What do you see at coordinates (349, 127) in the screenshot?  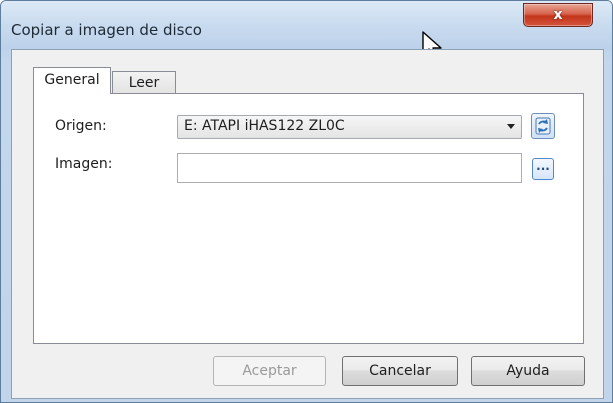 I see `origin-select: E: ATAPI iHAS122 ZL0C` at bounding box center [349, 127].